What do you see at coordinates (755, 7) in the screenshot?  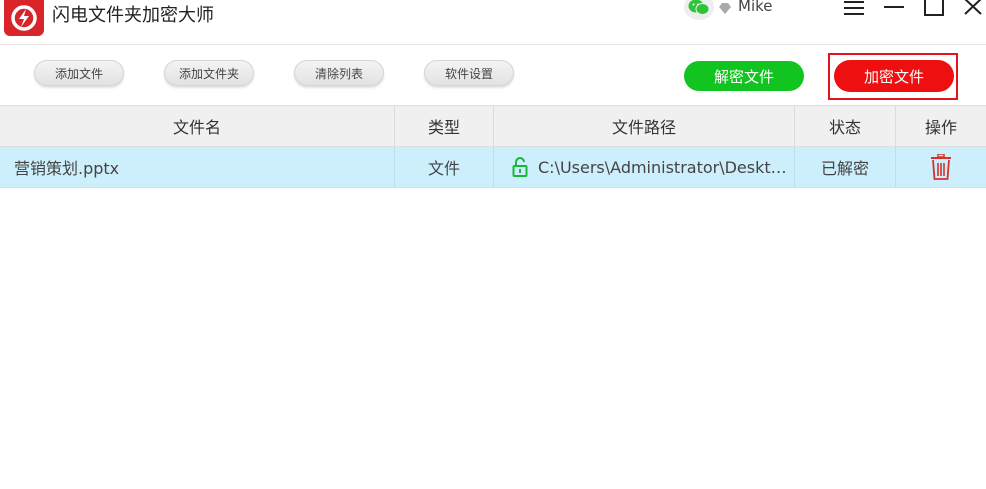 I see `user-name: Mike` at bounding box center [755, 7].